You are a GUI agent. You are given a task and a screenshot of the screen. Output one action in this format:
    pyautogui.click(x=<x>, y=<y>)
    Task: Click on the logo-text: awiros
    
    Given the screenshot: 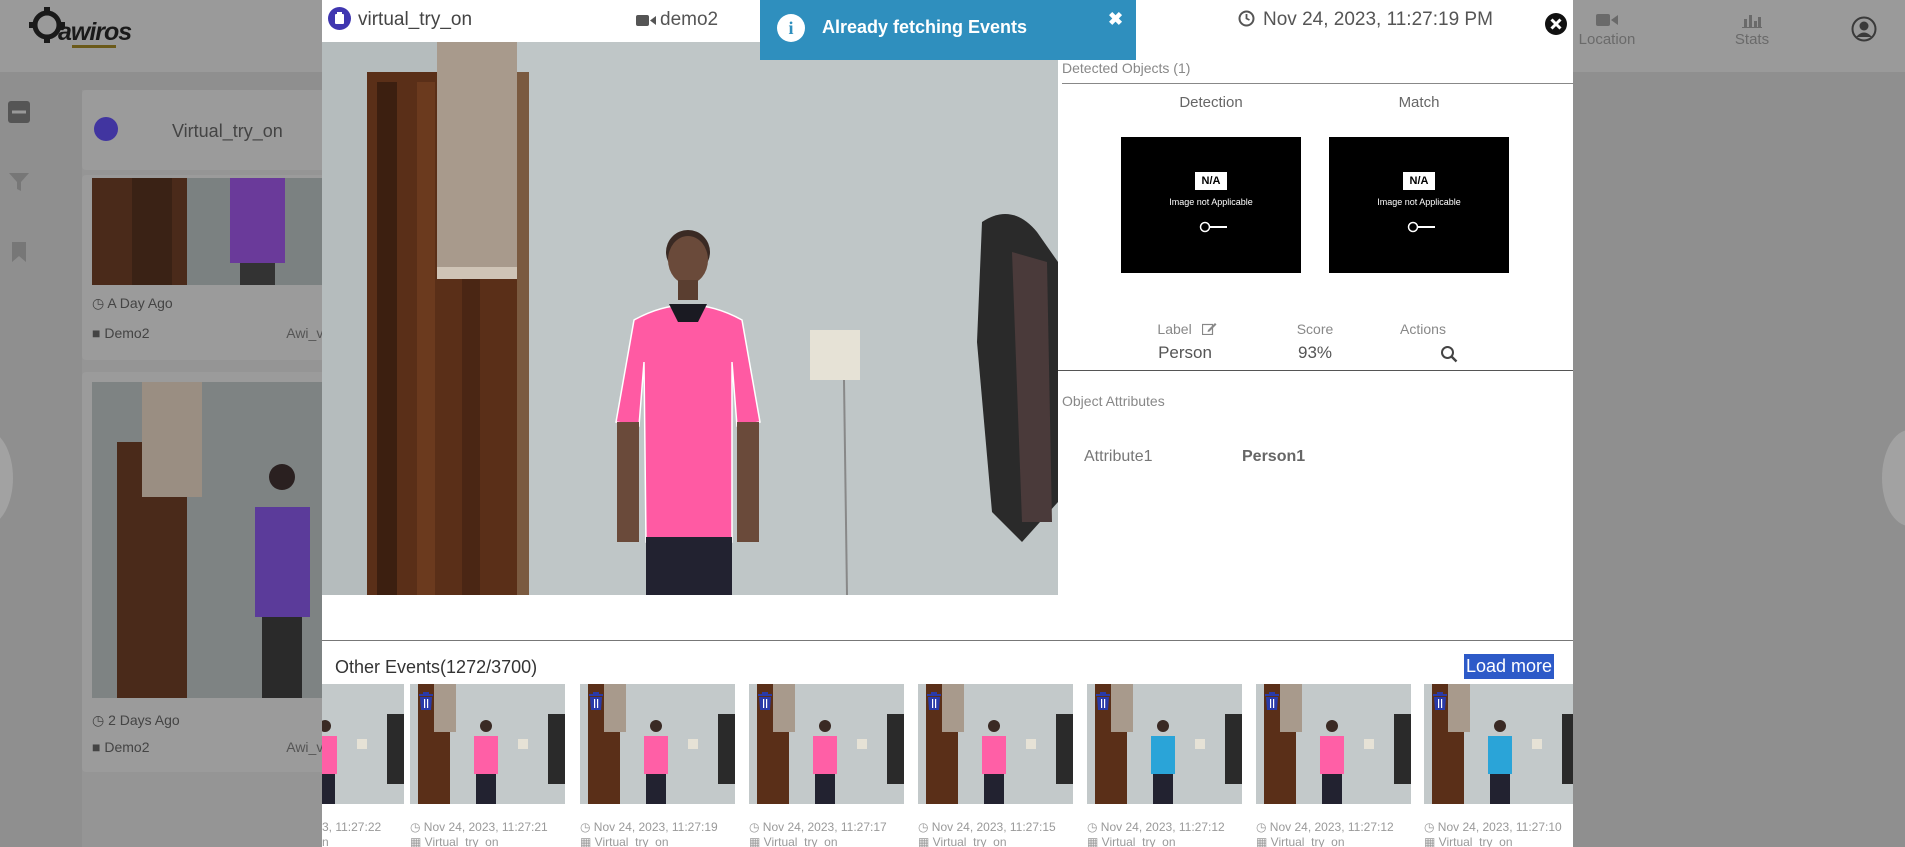 What is the action you would take?
    pyautogui.click(x=95, y=32)
    